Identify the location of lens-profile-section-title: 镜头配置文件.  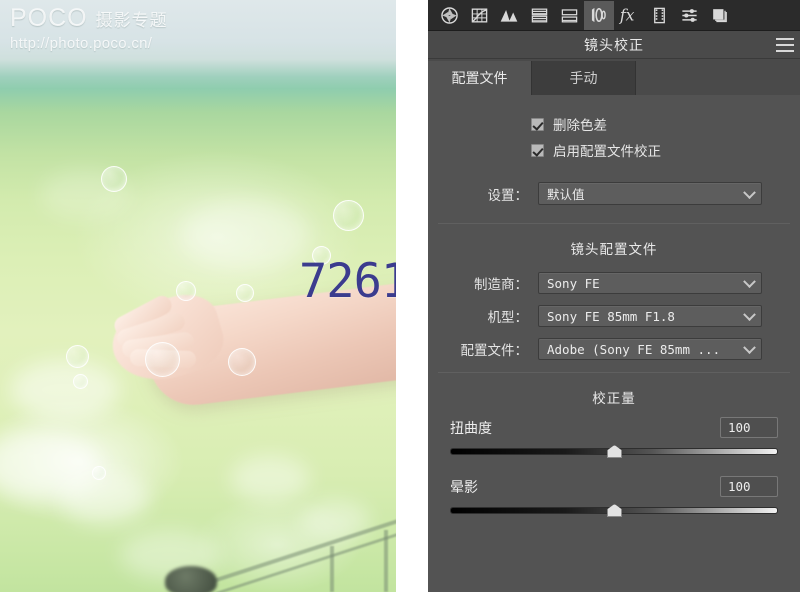
(614, 249).